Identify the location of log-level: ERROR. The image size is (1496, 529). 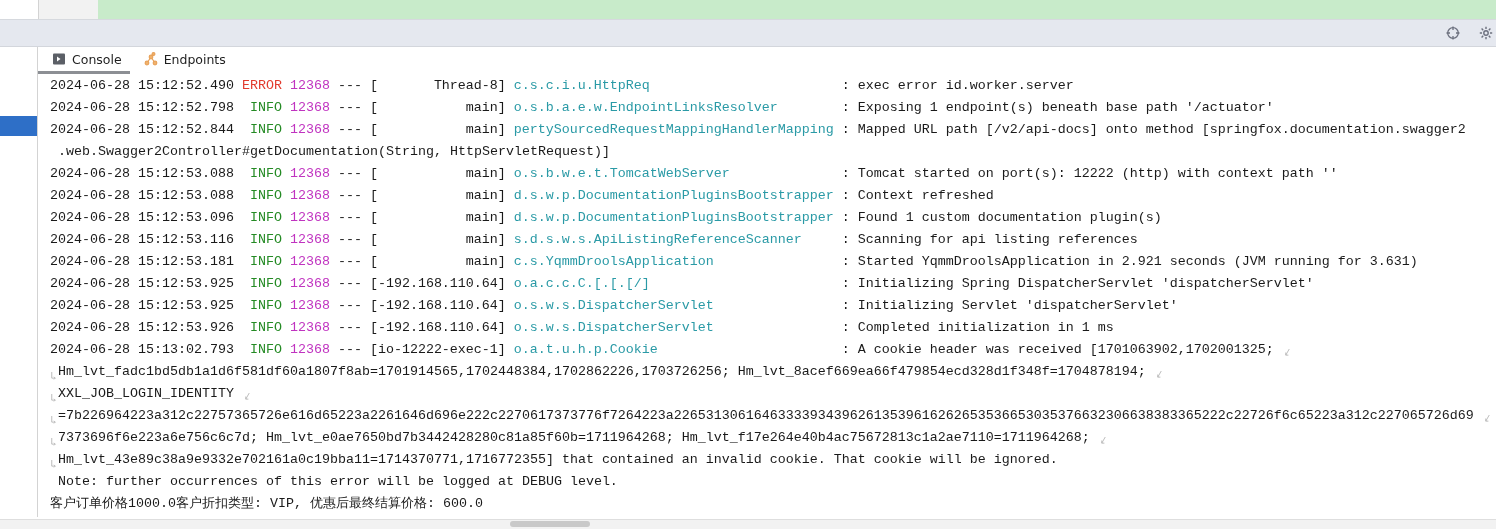
(261, 85).